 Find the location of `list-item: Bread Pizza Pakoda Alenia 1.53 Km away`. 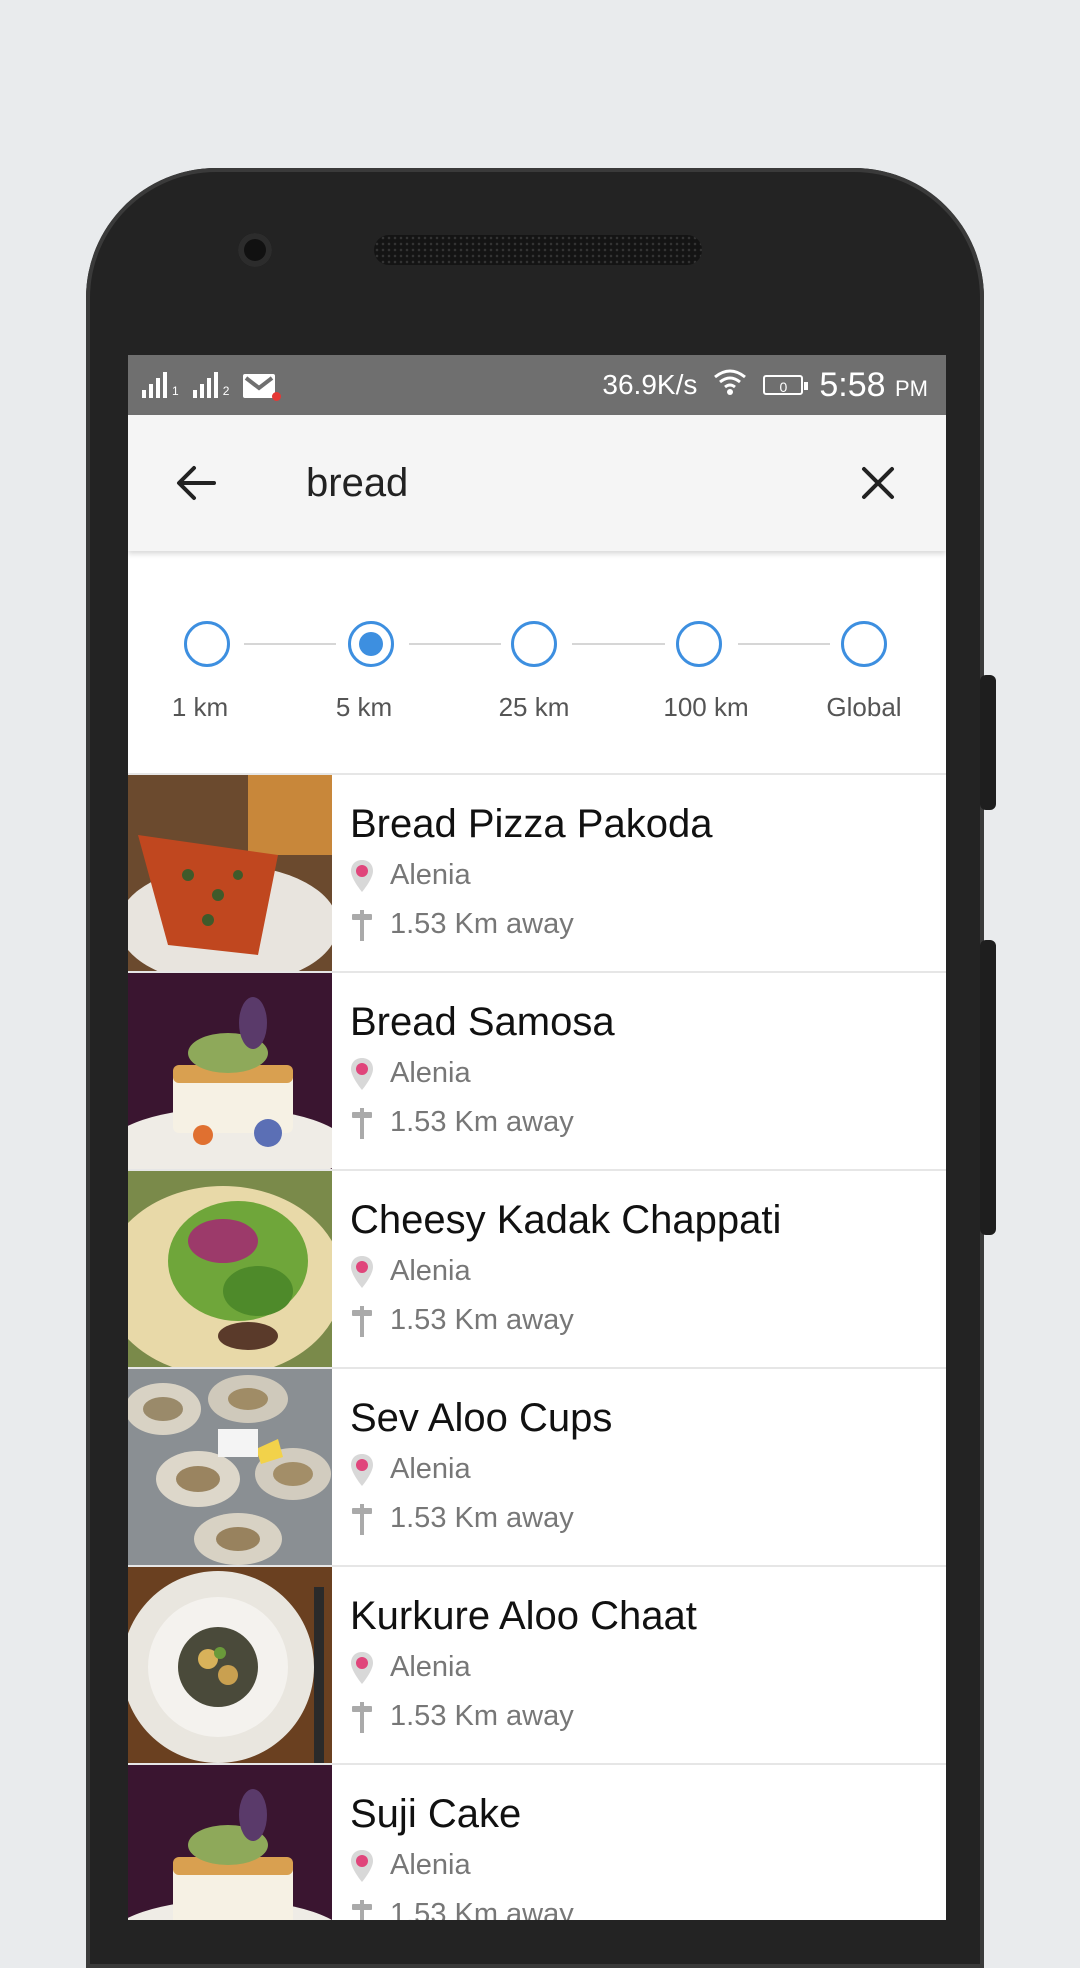

list-item: Bread Pizza Pakoda Alenia 1.53 Km away is located at coordinates (537, 874).